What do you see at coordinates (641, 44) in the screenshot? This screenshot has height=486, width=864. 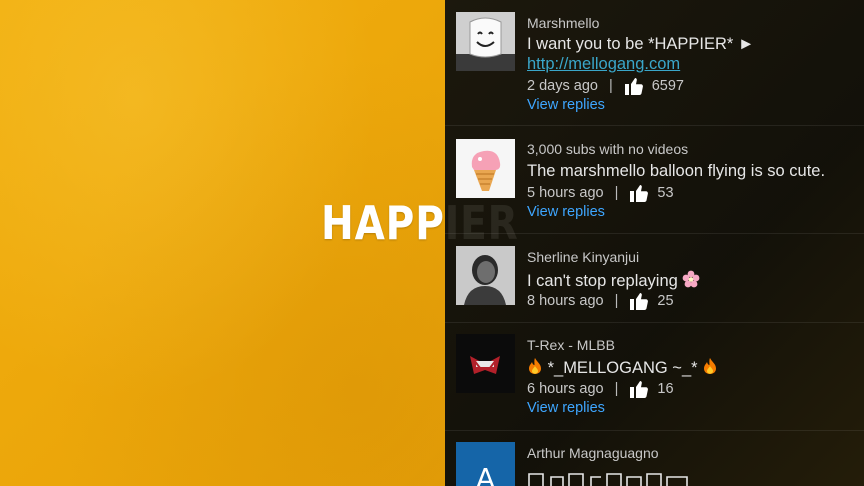 I see `comment-text: I want you to be *HAPPIER* ►` at bounding box center [641, 44].